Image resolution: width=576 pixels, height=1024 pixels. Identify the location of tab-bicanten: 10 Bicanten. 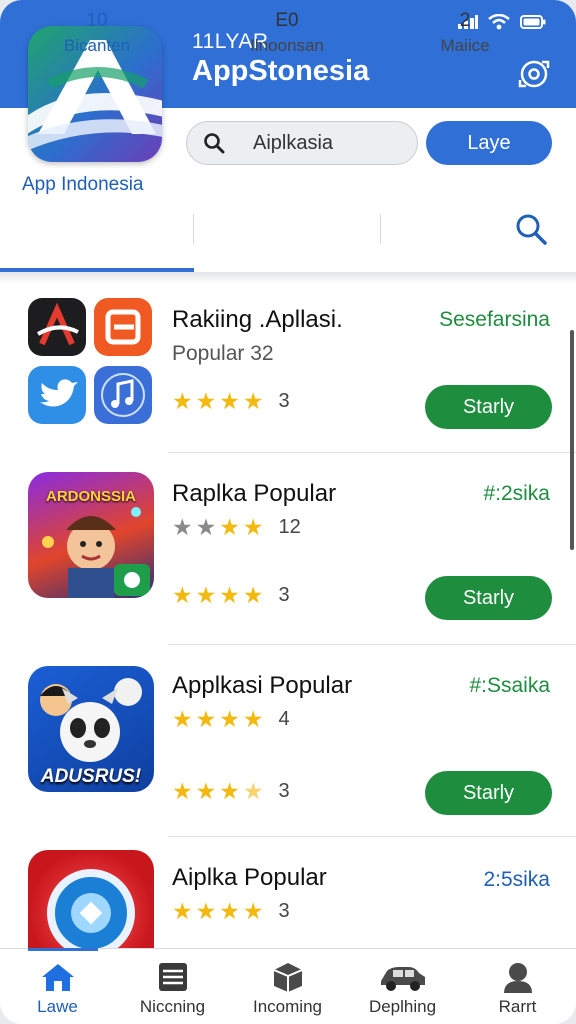
(97, 36).